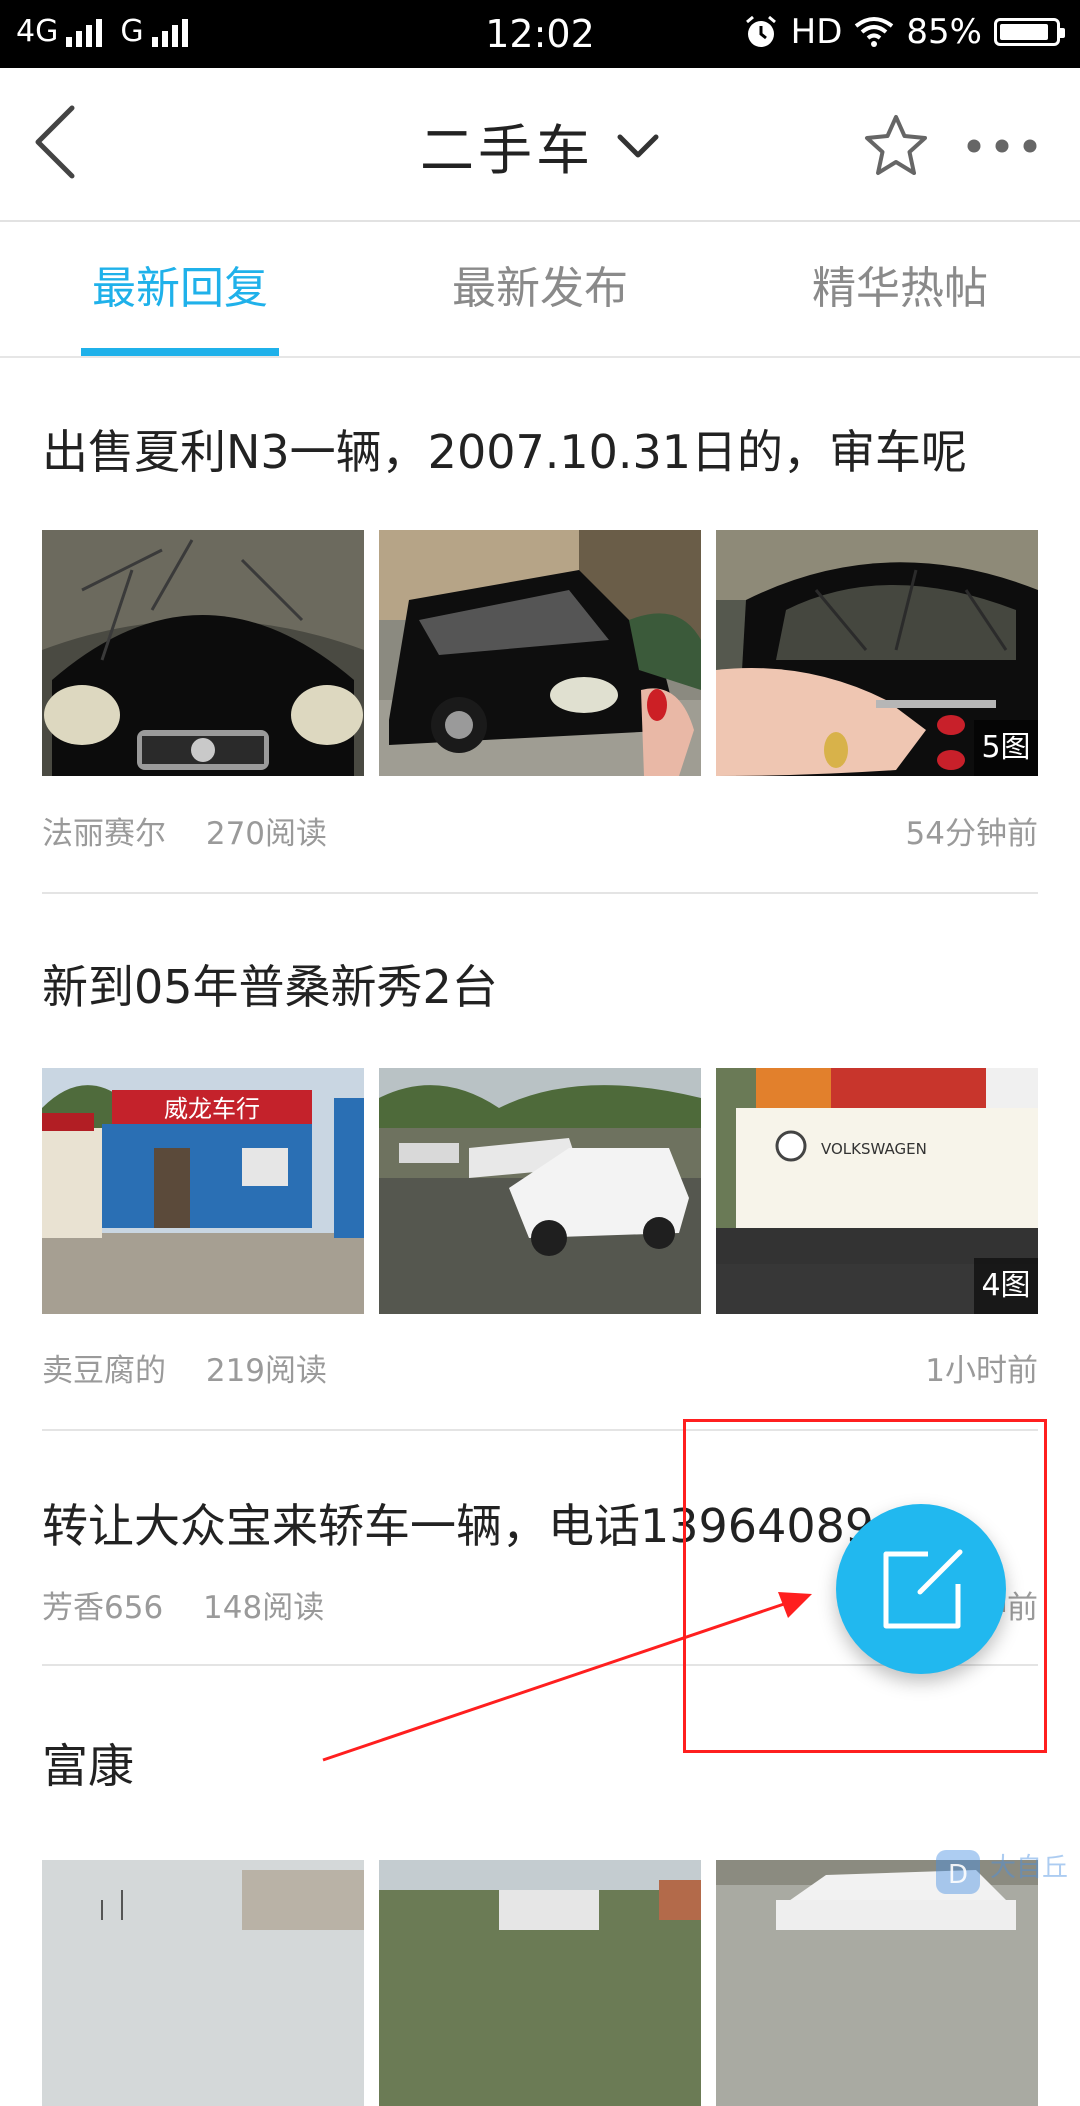 Image resolution: width=1080 pixels, height=2106 pixels. What do you see at coordinates (877, 653) in the screenshot?
I see `post-image: 5图` at bounding box center [877, 653].